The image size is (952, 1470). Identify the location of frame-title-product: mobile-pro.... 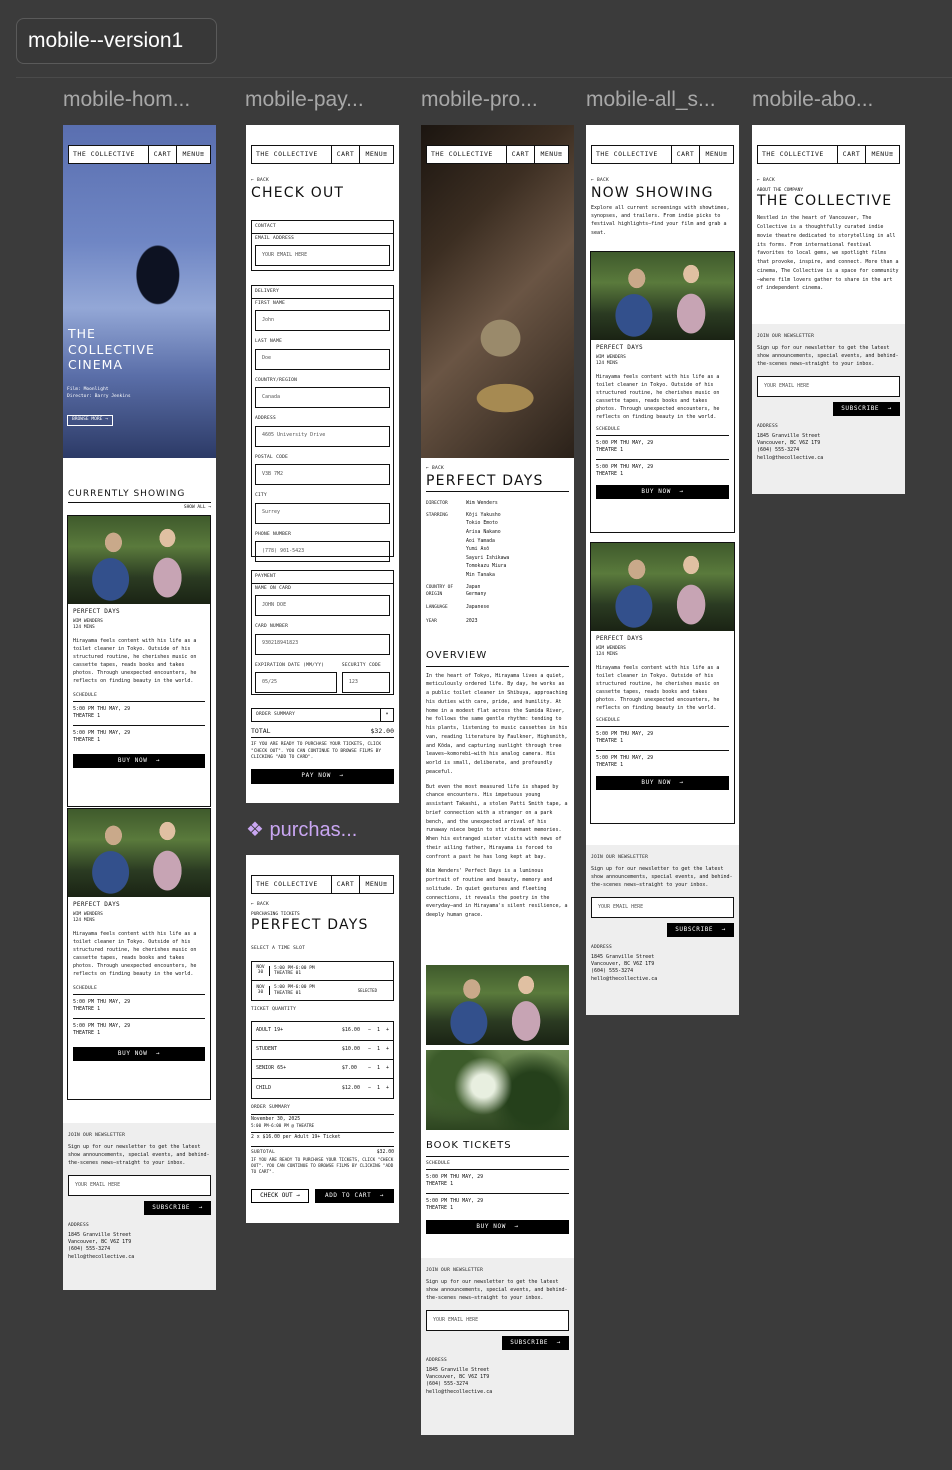
(498, 100).